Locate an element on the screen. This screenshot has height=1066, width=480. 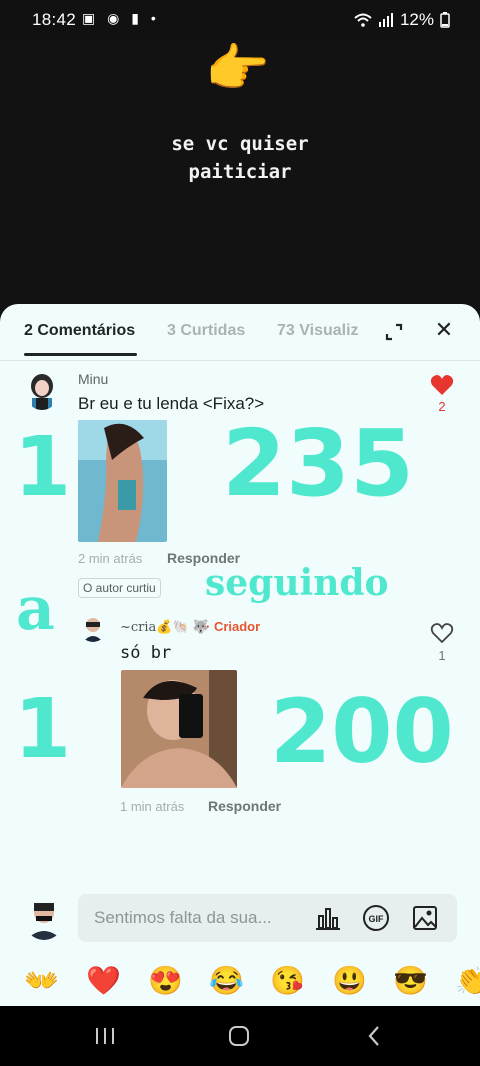
overlay-number-1b: 1 is located at coordinates (43, 729).